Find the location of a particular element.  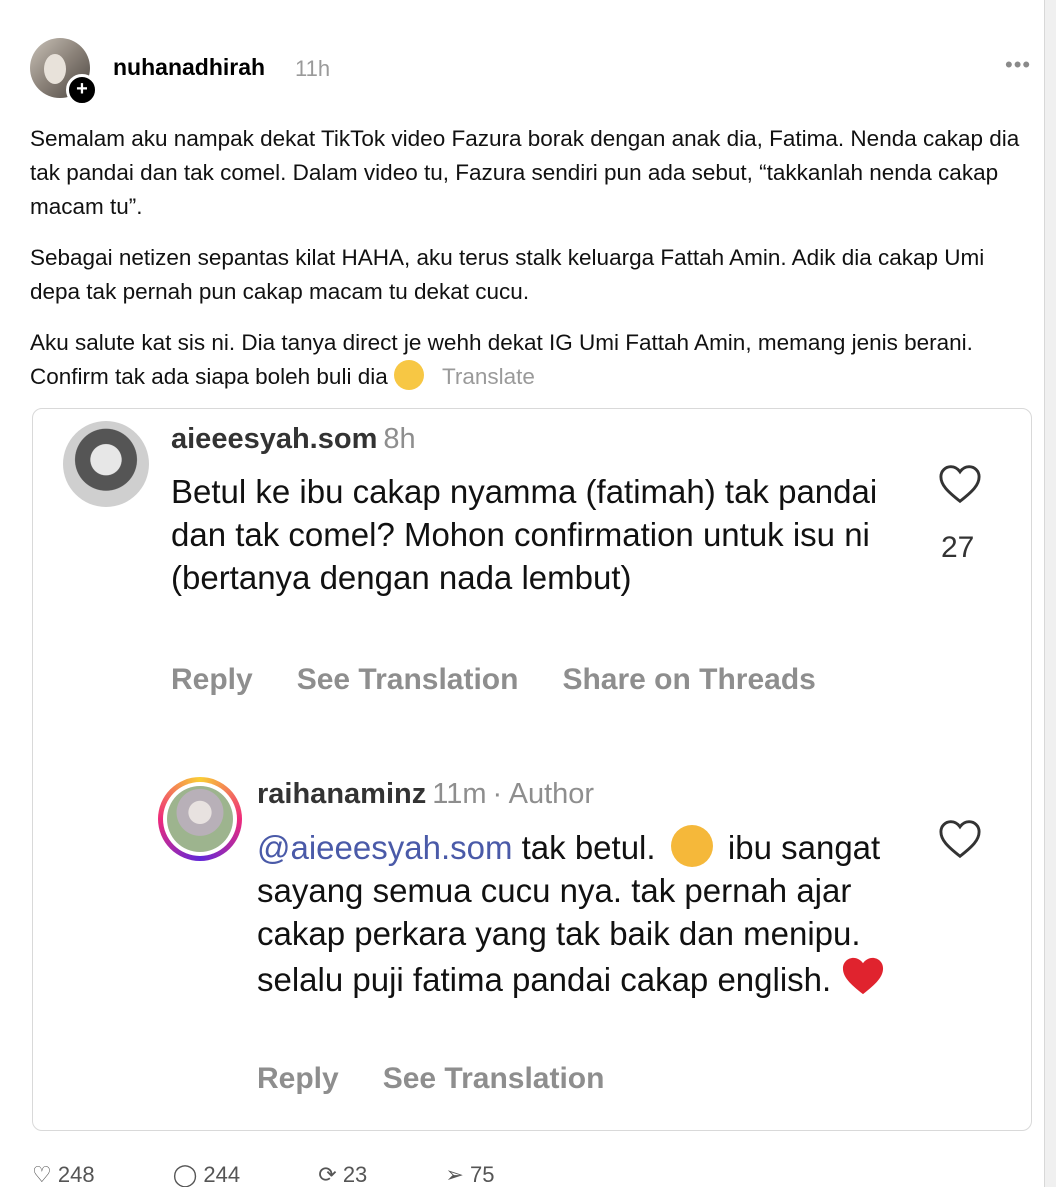

follow-plus-icon: + is located at coordinates (82, 90).